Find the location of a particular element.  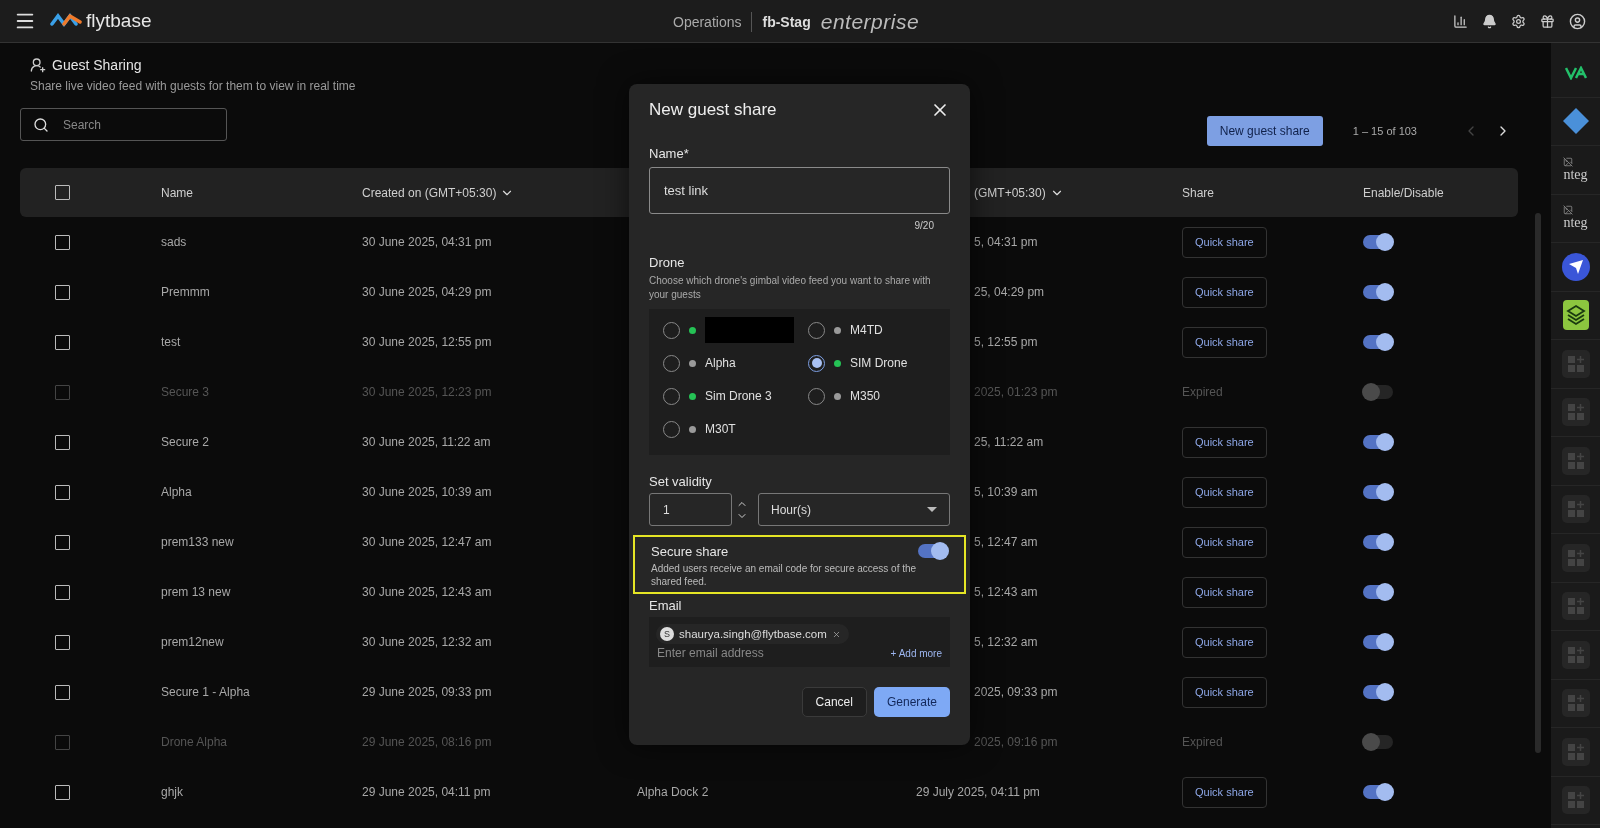

table-cell: 2025, 09:33 pm is located at coordinates (1016, 692).